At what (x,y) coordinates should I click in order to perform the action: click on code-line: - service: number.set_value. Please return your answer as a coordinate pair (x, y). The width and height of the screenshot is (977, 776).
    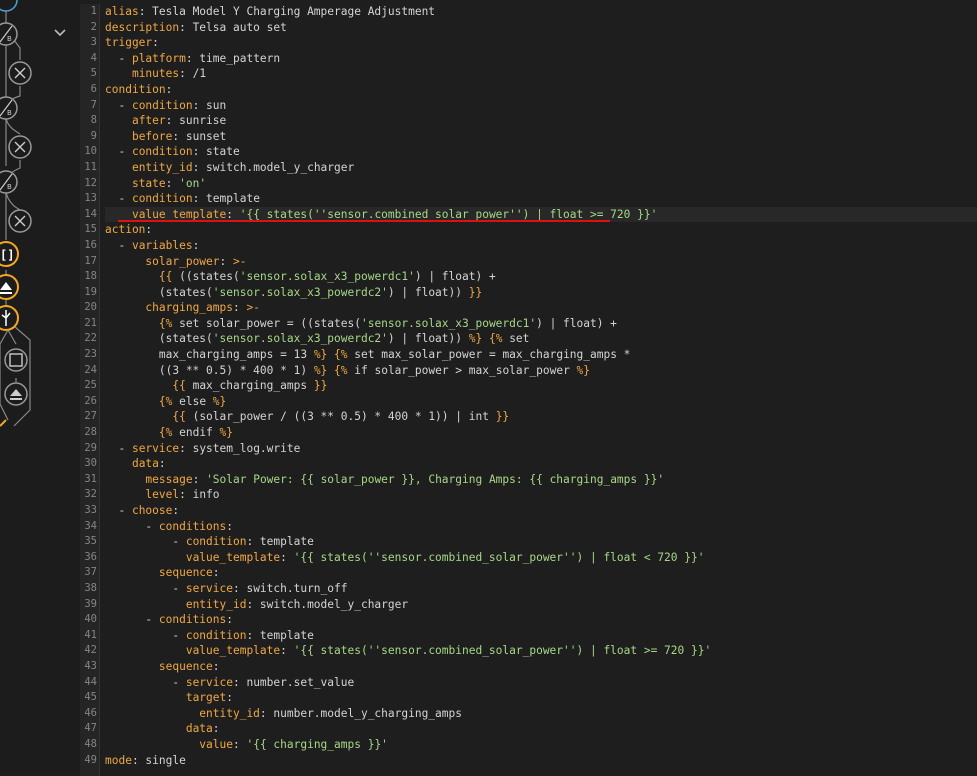
    Looking at the image, I should click on (541, 683).